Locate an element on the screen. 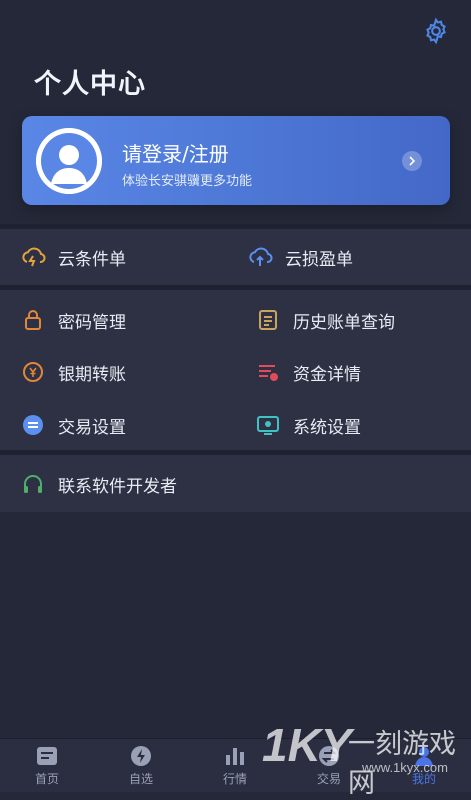 Image resolution: width=471 pixels, height=800 pixels. tab-watchlist: 自选 is located at coordinates (141, 765).